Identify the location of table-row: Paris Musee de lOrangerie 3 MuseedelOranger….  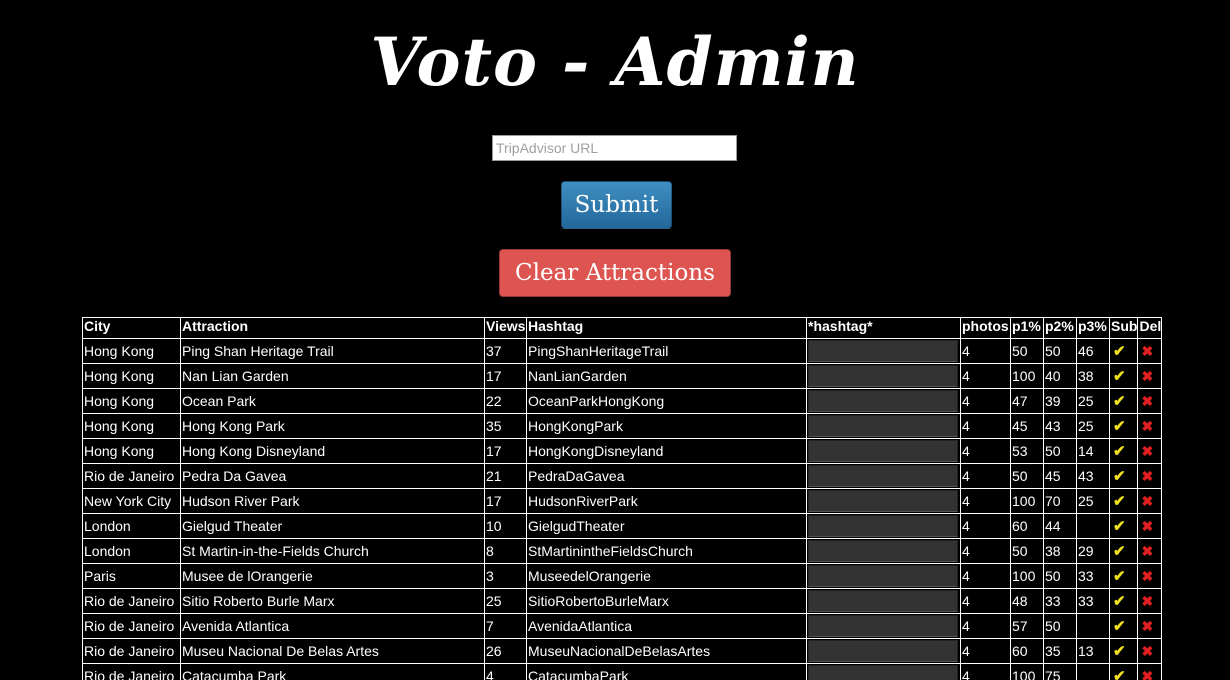
(622, 576).